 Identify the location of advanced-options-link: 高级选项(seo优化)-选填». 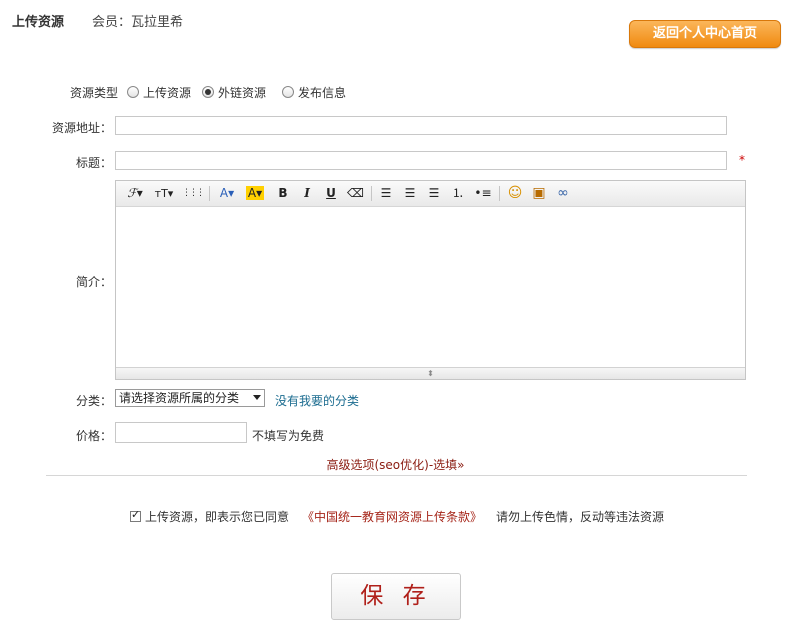
(395, 464).